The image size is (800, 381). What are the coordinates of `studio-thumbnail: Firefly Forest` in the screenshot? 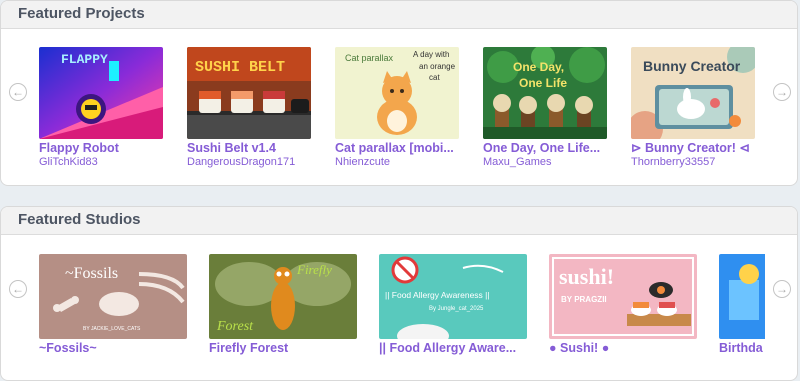 It's located at (283, 296).